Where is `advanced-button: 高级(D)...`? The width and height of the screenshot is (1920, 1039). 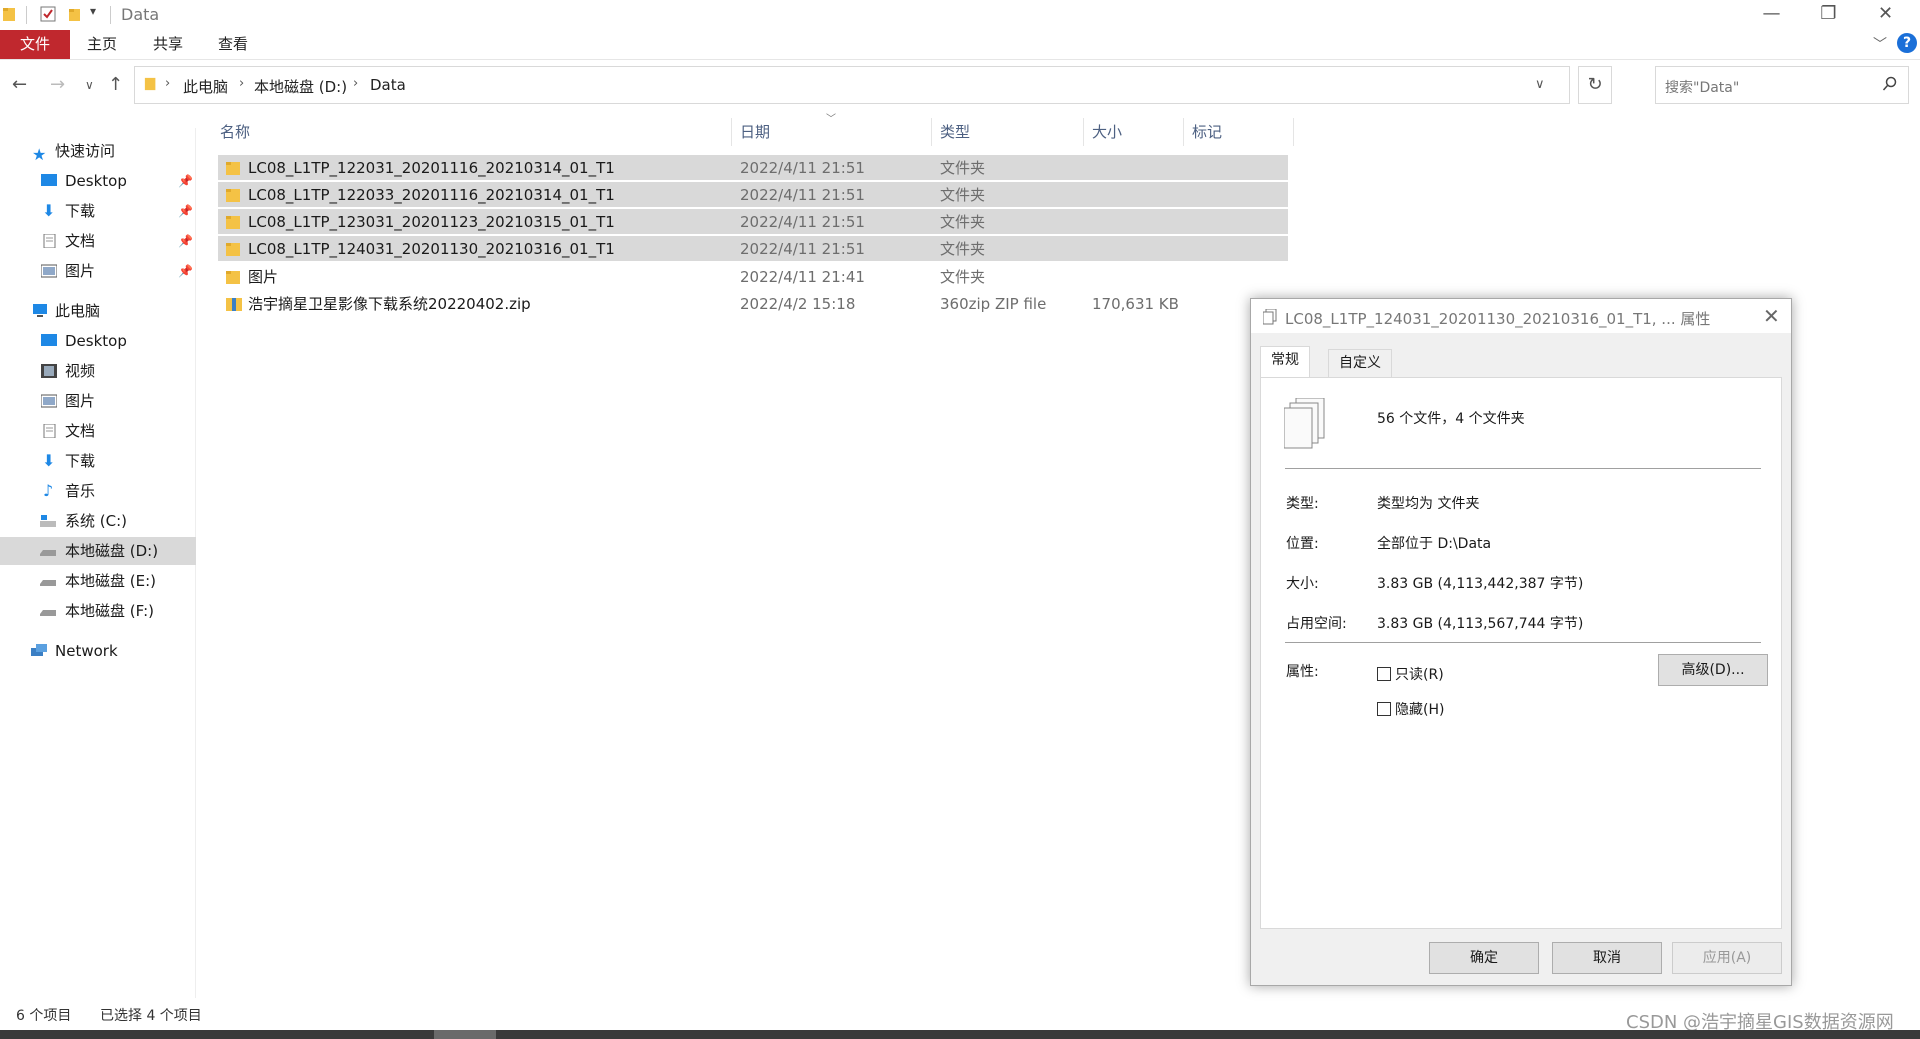
advanced-button: 高级(D)... is located at coordinates (1713, 670).